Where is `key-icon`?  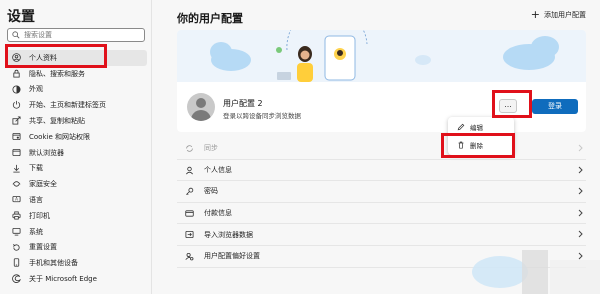 key-icon is located at coordinates (190, 191).